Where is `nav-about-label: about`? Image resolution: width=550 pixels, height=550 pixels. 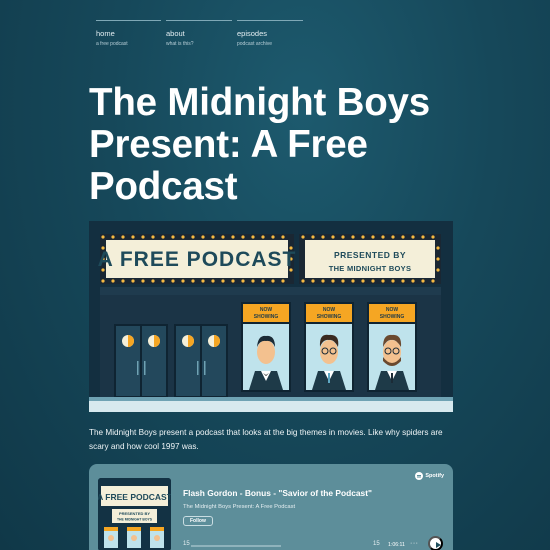 nav-about-label: about is located at coordinates (175, 33).